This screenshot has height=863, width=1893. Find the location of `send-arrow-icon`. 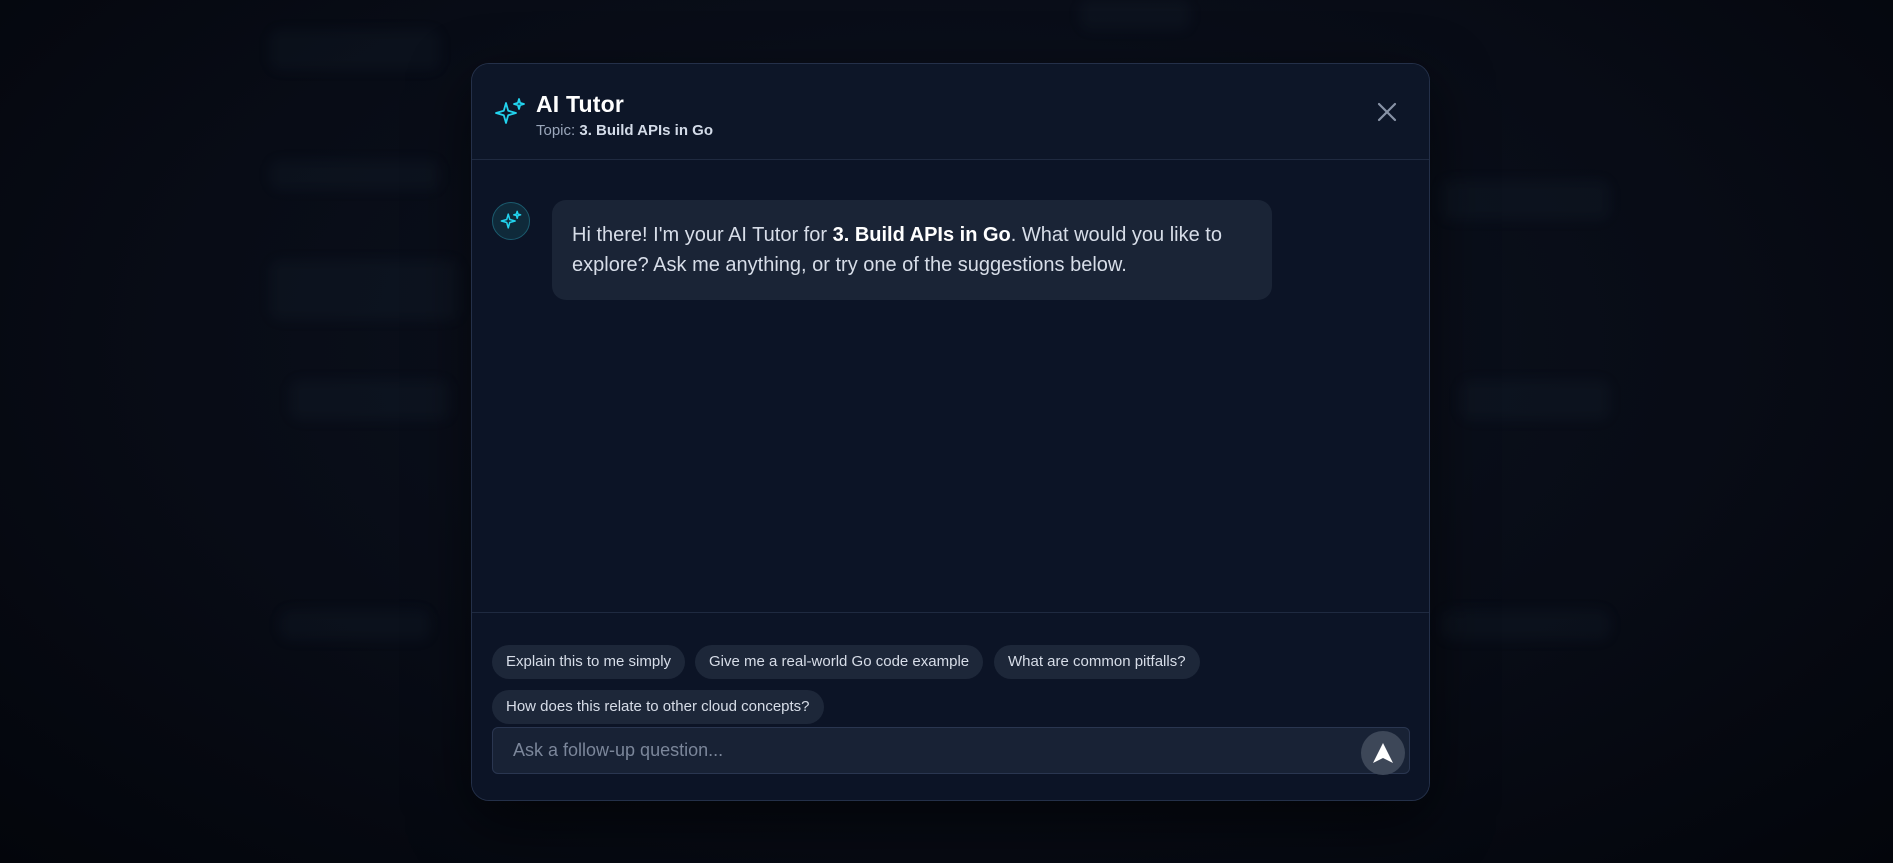

send-arrow-icon is located at coordinates (1383, 753).